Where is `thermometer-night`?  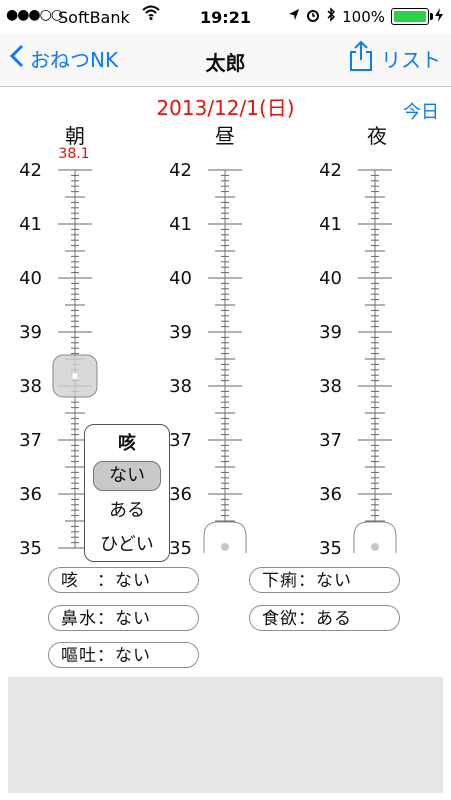 thermometer-night is located at coordinates (375, 359).